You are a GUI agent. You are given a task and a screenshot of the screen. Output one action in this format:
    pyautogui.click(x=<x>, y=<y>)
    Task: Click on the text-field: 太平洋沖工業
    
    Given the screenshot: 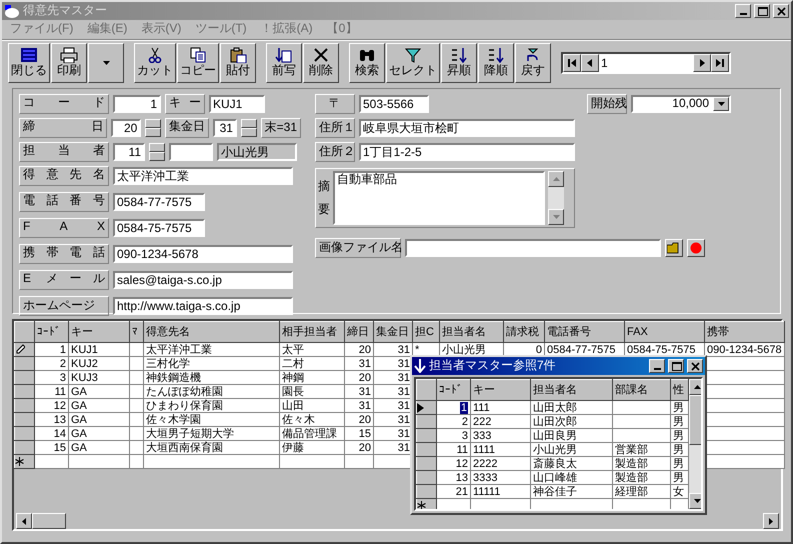 What is the action you would take?
    pyautogui.click(x=203, y=176)
    